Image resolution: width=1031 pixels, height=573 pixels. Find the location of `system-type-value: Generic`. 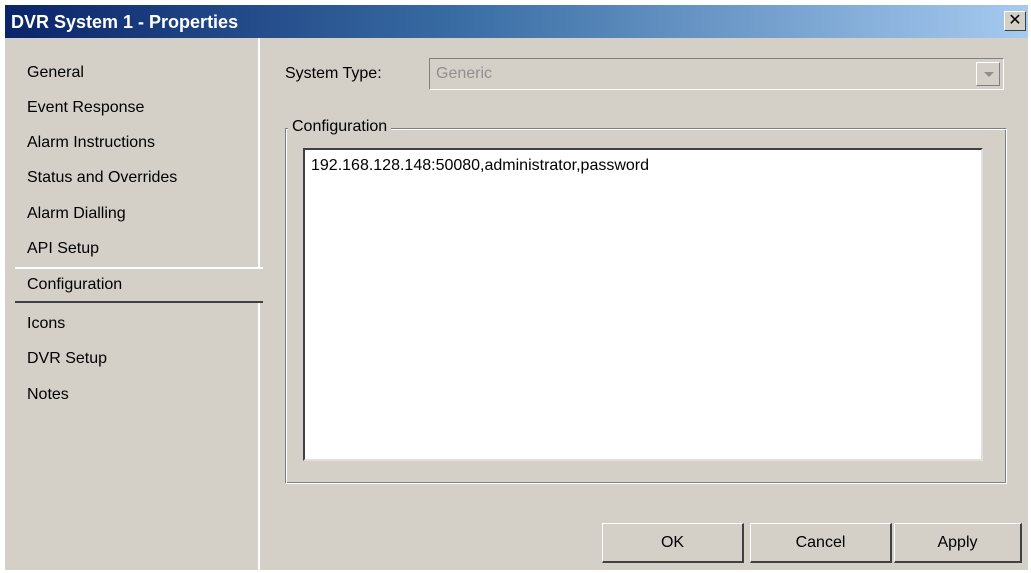

system-type-value: Generic is located at coordinates (464, 73).